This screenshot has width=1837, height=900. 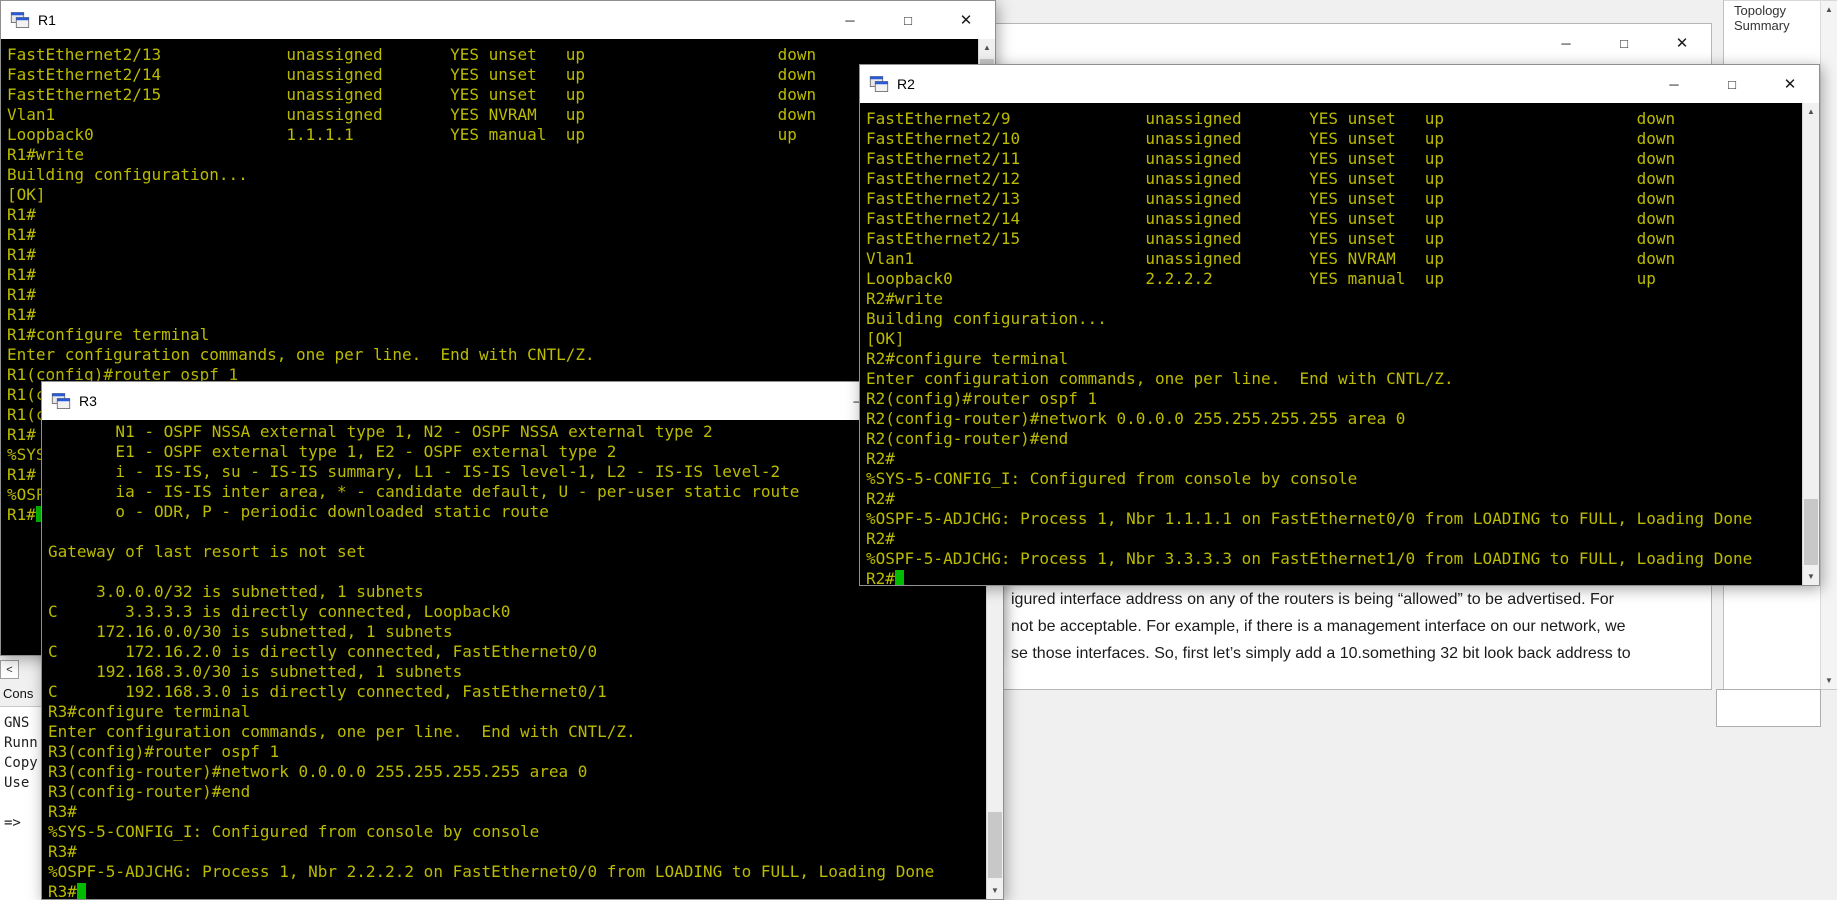 I want to click on scrollbar-r2: ▲ ▼, so click(x=1810, y=344).